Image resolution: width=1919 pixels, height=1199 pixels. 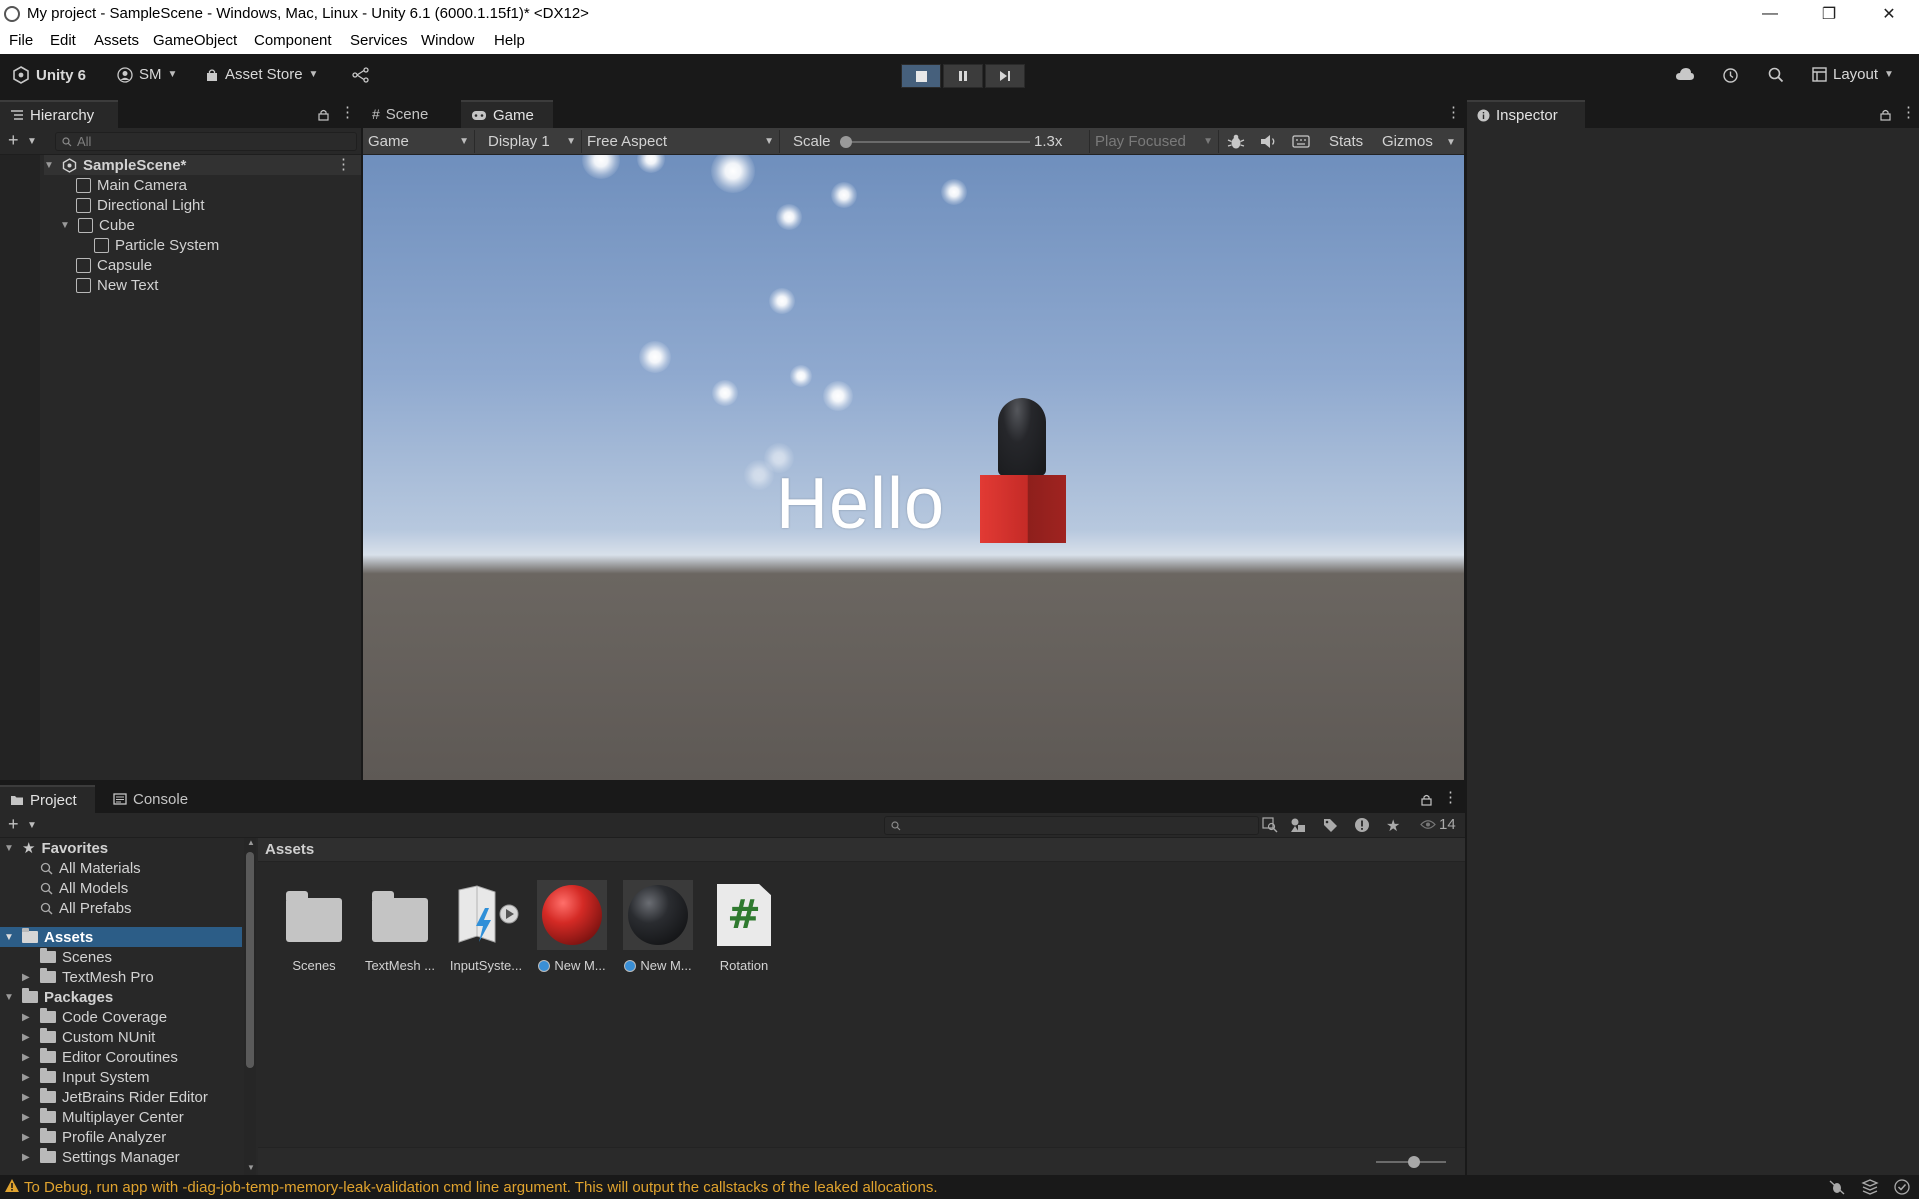 I want to click on game-view-dropdown: Game ▼, so click(x=419, y=141).